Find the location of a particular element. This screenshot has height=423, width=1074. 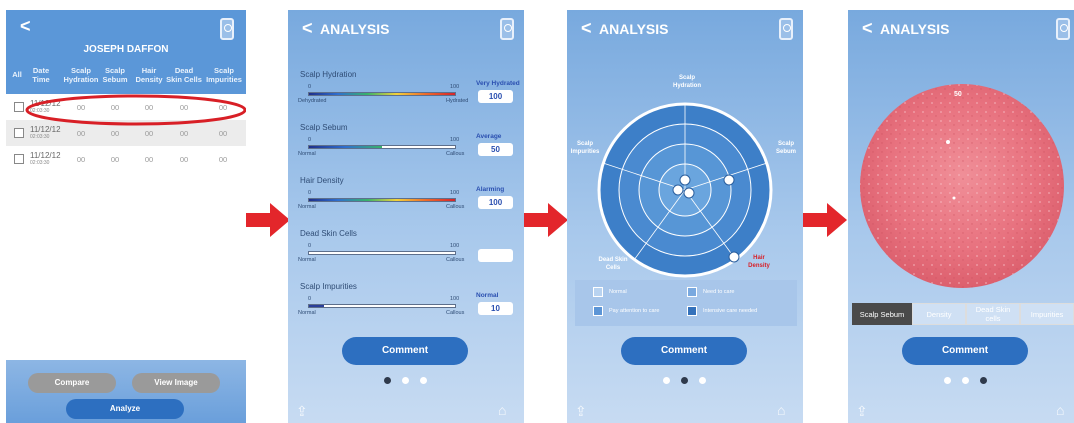

metric-label: Scalp Sebum is located at coordinates (324, 127).